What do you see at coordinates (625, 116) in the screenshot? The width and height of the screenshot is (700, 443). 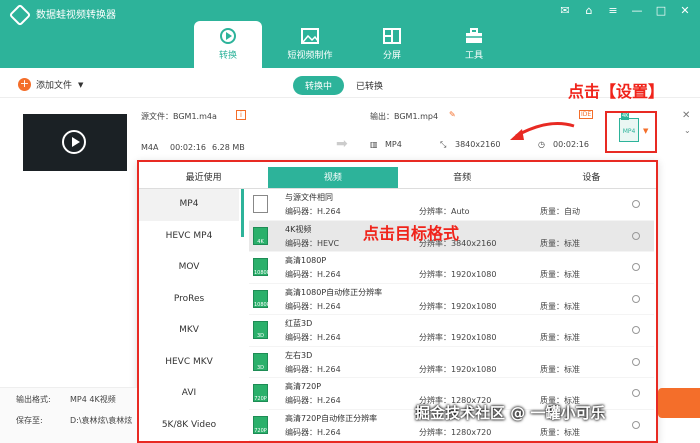 I see `format-badge: 4K` at bounding box center [625, 116].